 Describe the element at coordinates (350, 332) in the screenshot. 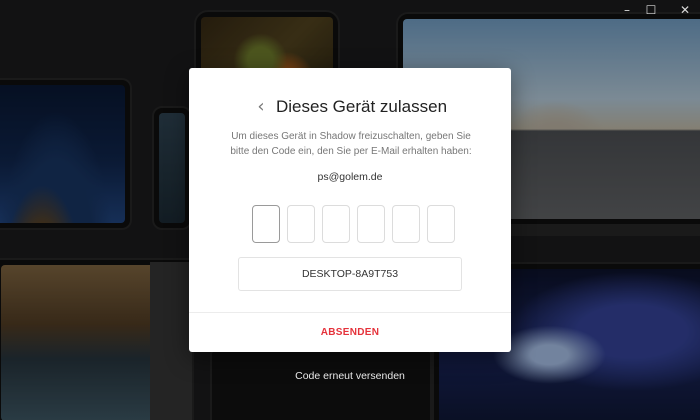

I see `submit-button: ABSENDEN` at that location.